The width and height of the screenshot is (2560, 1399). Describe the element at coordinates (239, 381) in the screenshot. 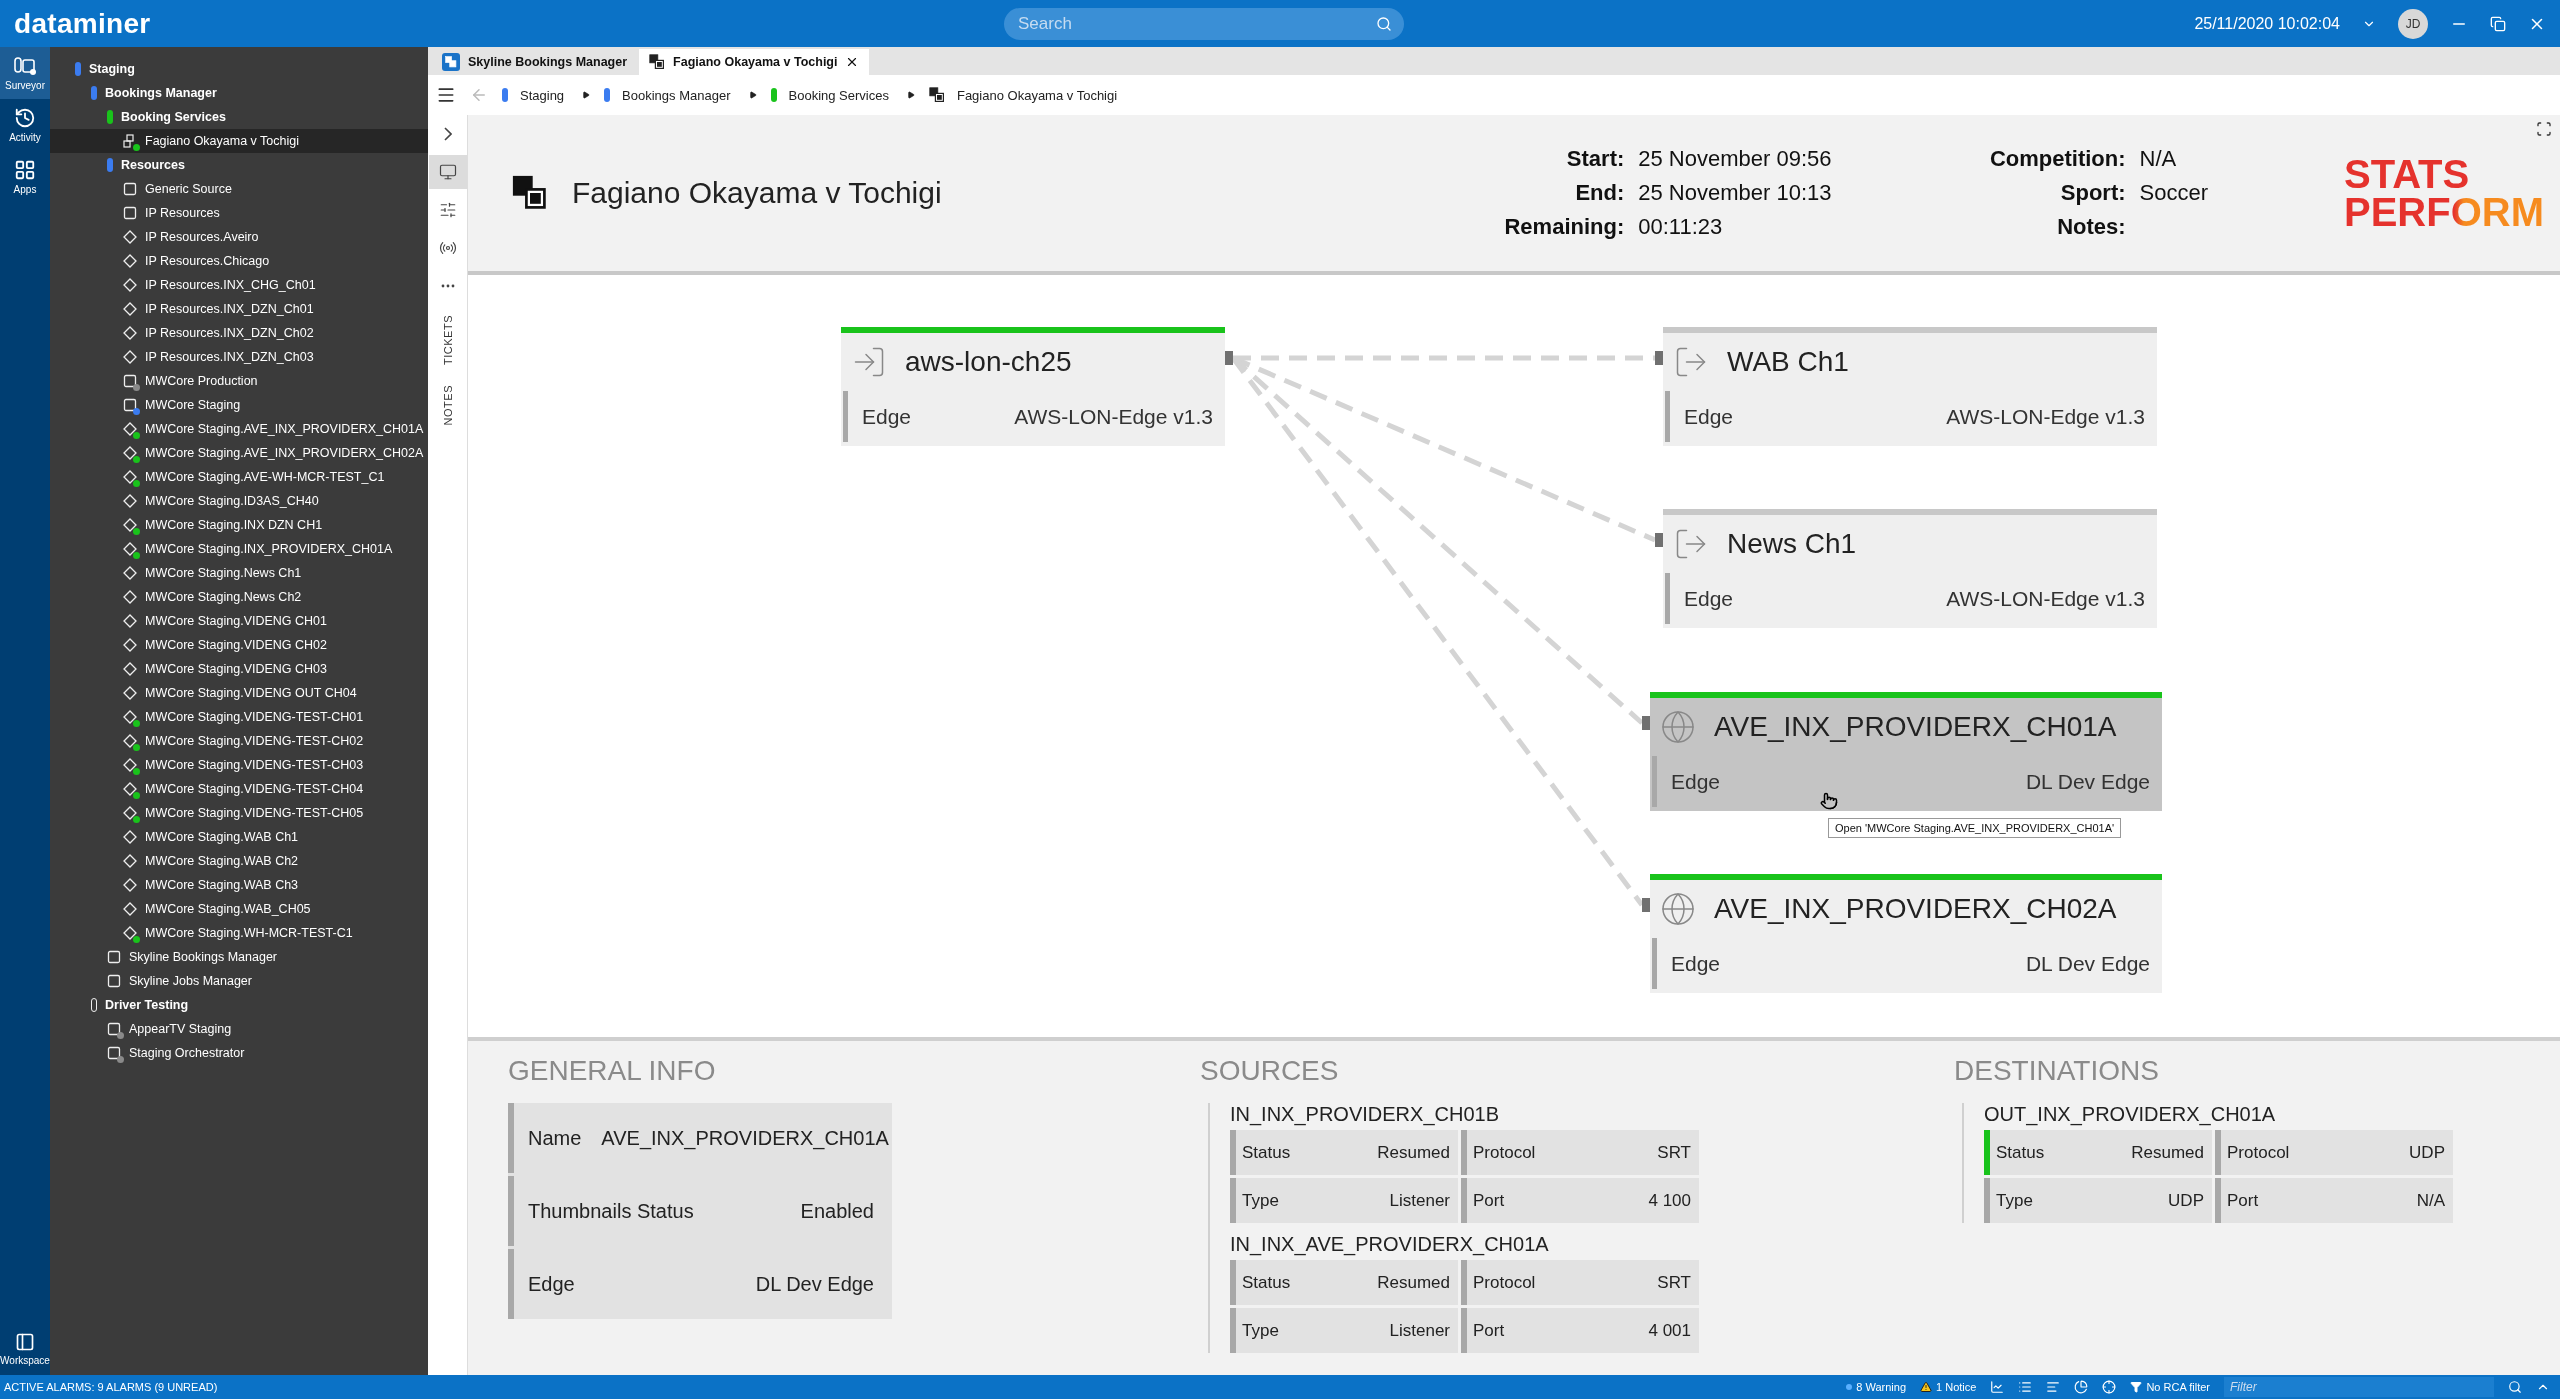

I see `tree-item: MWCore Production` at that location.